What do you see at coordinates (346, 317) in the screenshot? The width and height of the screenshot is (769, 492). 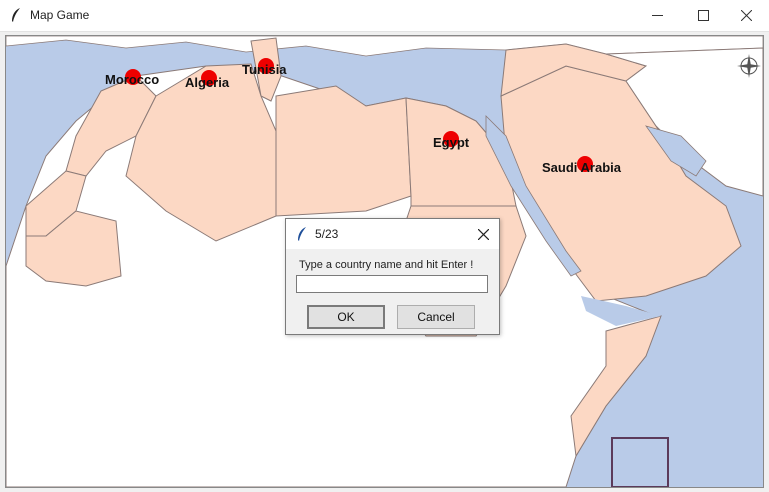 I see `ok-button: OK` at bounding box center [346, 317].